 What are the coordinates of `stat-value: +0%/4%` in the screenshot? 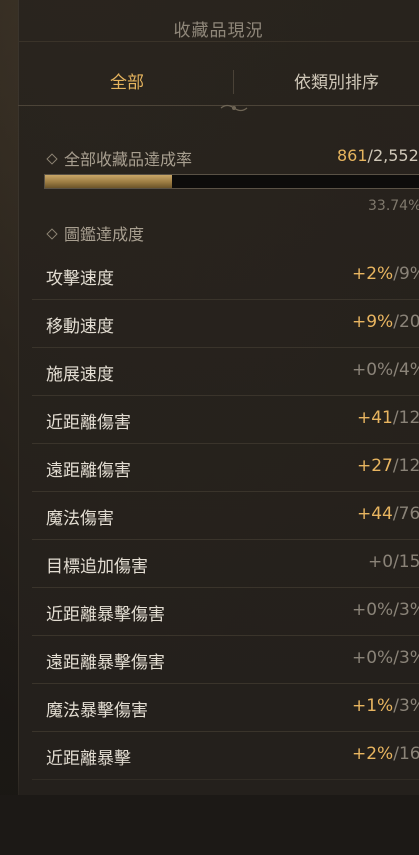 It's located at (385, 370).